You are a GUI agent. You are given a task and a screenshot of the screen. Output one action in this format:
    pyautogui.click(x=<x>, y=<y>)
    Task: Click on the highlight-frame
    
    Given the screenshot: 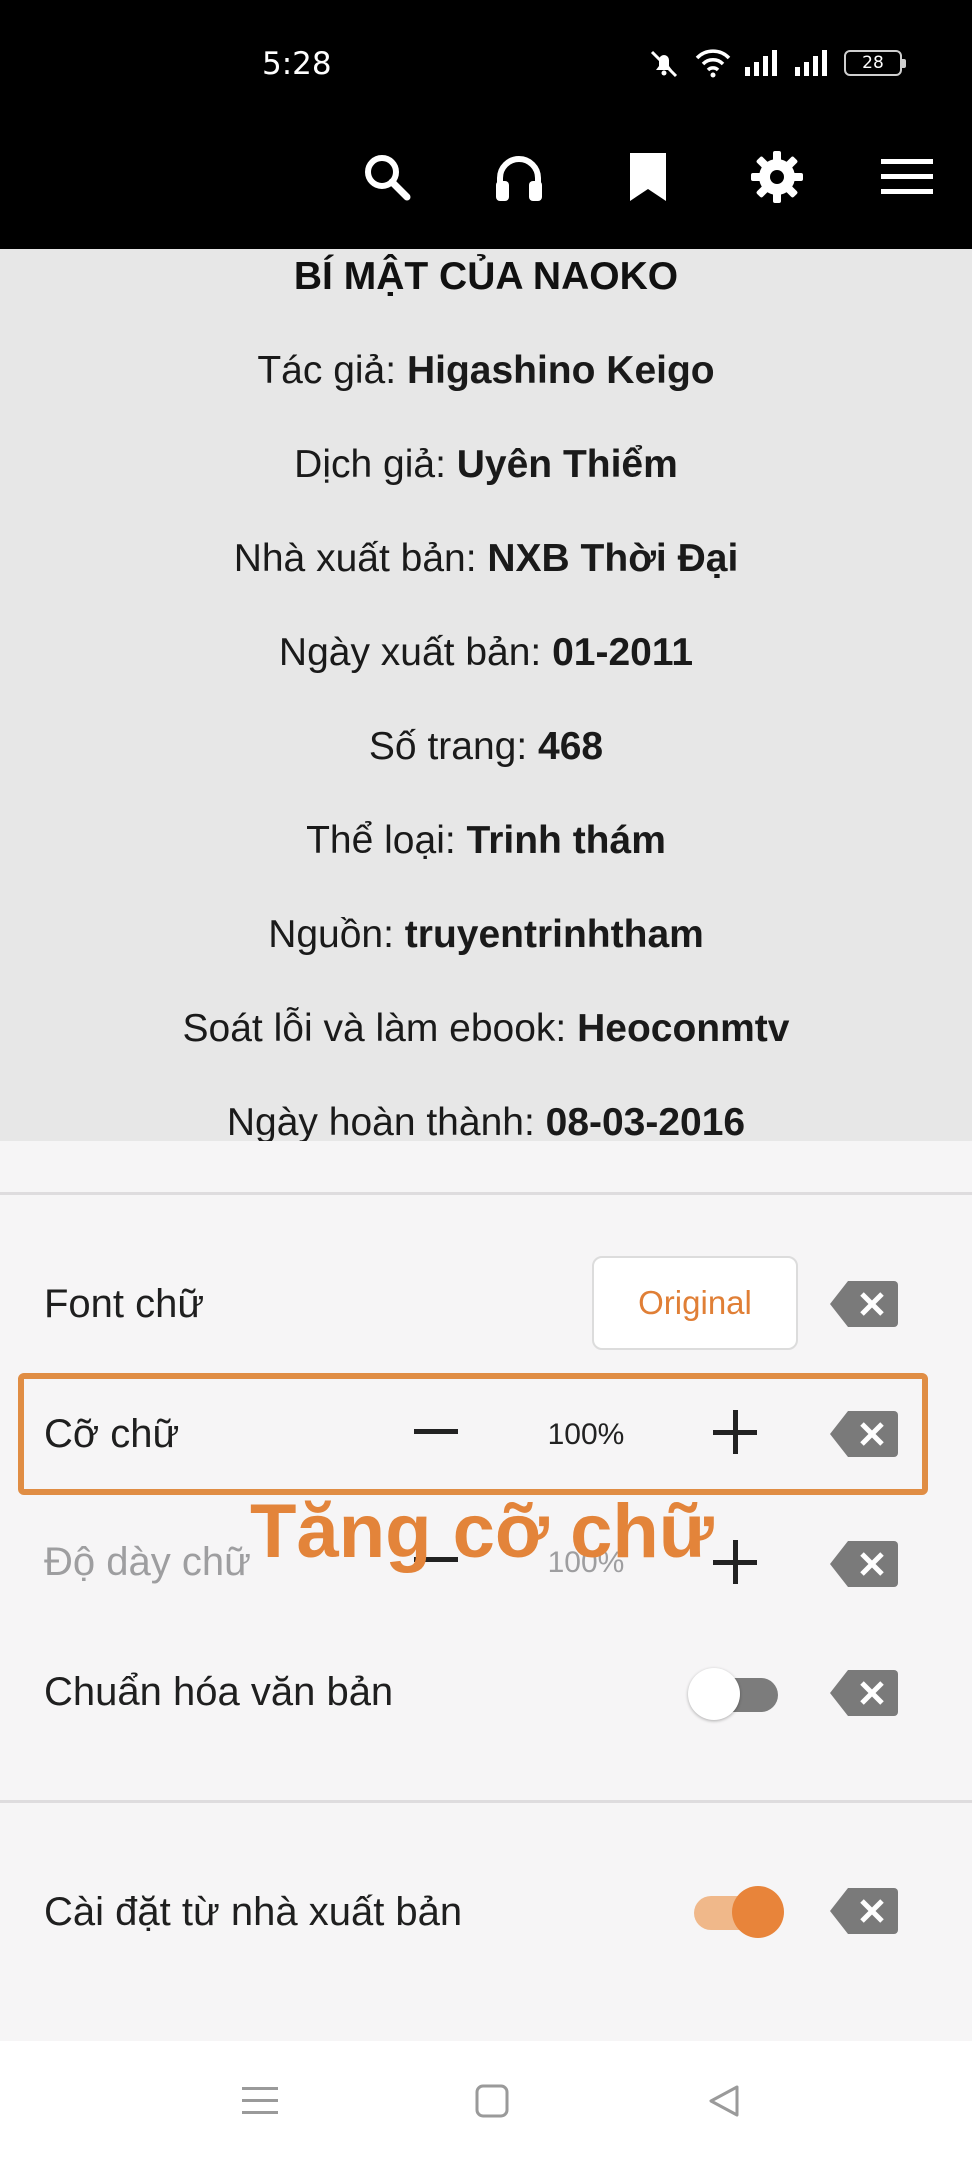 What is the action you would take?
    pyautogui.click(x=473, y=1434)
    